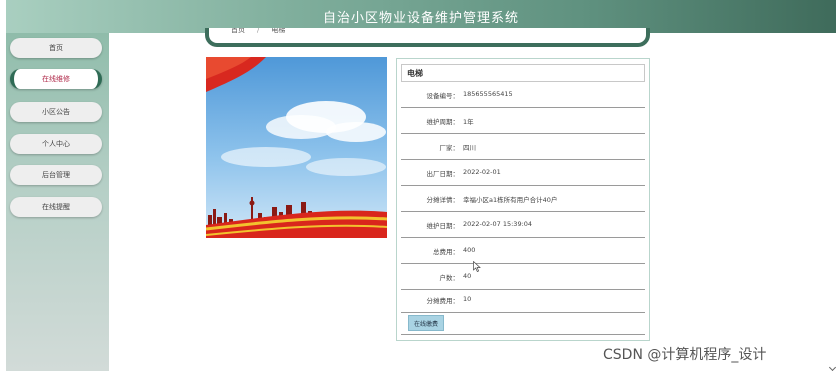  Describe the element at coordinates (832, 367) in the screenshot. I see `scroll-down-icon` at that location.